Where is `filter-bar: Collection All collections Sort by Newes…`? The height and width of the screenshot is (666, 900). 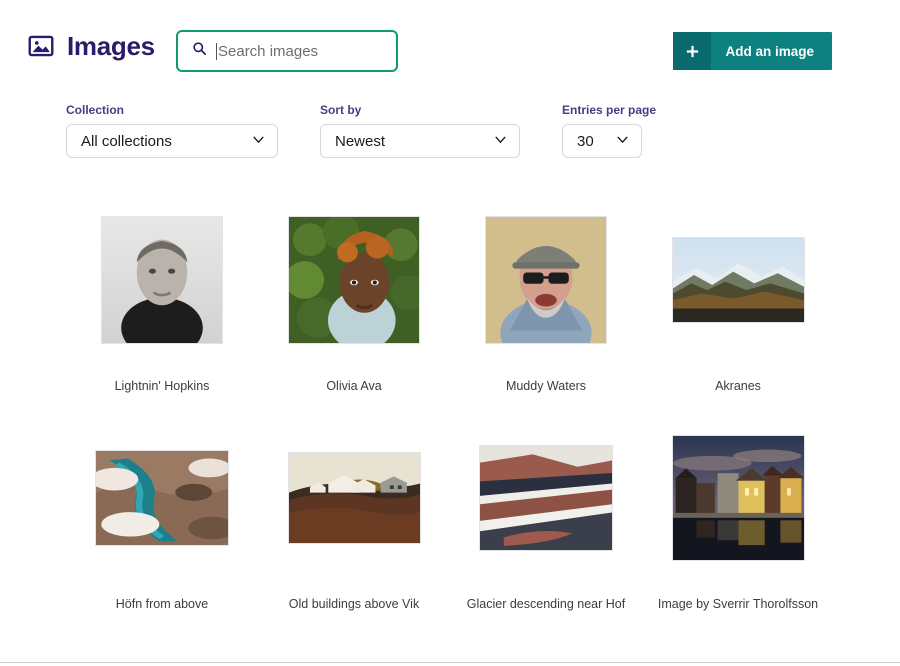
filter-bar: Collection All collections Sort by Newes… is located at coordinates (450, 135).